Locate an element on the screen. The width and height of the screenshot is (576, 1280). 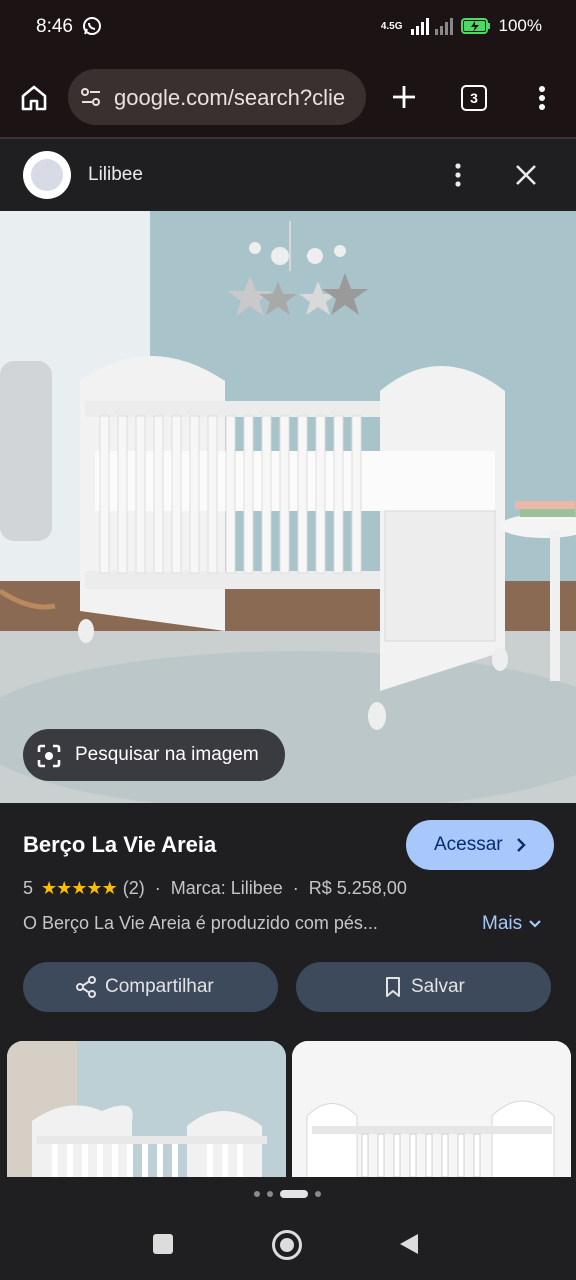
battery-icon is located at coordinates (475, 26).